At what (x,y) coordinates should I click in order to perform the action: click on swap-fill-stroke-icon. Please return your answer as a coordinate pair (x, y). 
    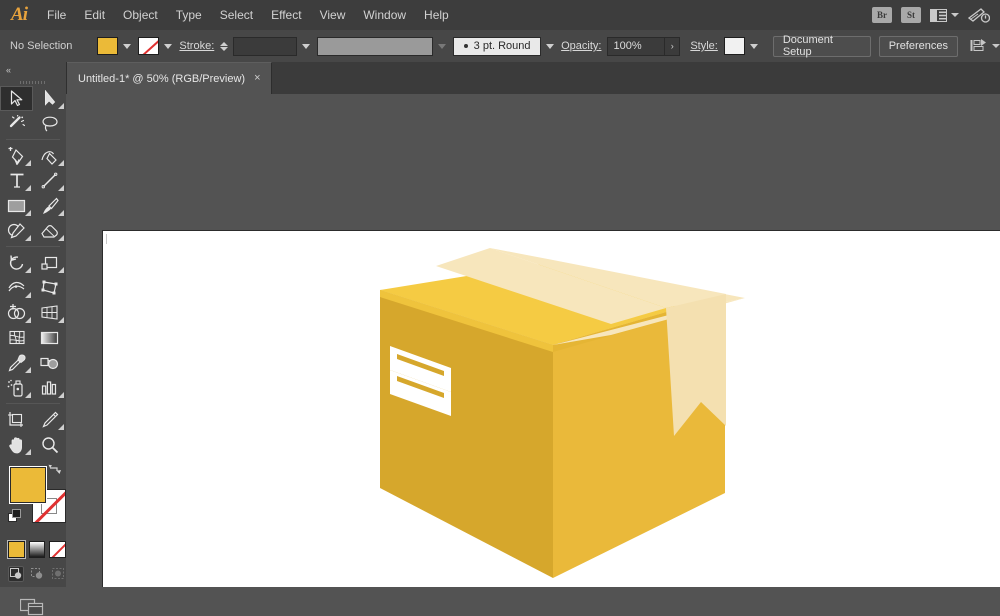
    Looking at the image, I should click on (55, 470).